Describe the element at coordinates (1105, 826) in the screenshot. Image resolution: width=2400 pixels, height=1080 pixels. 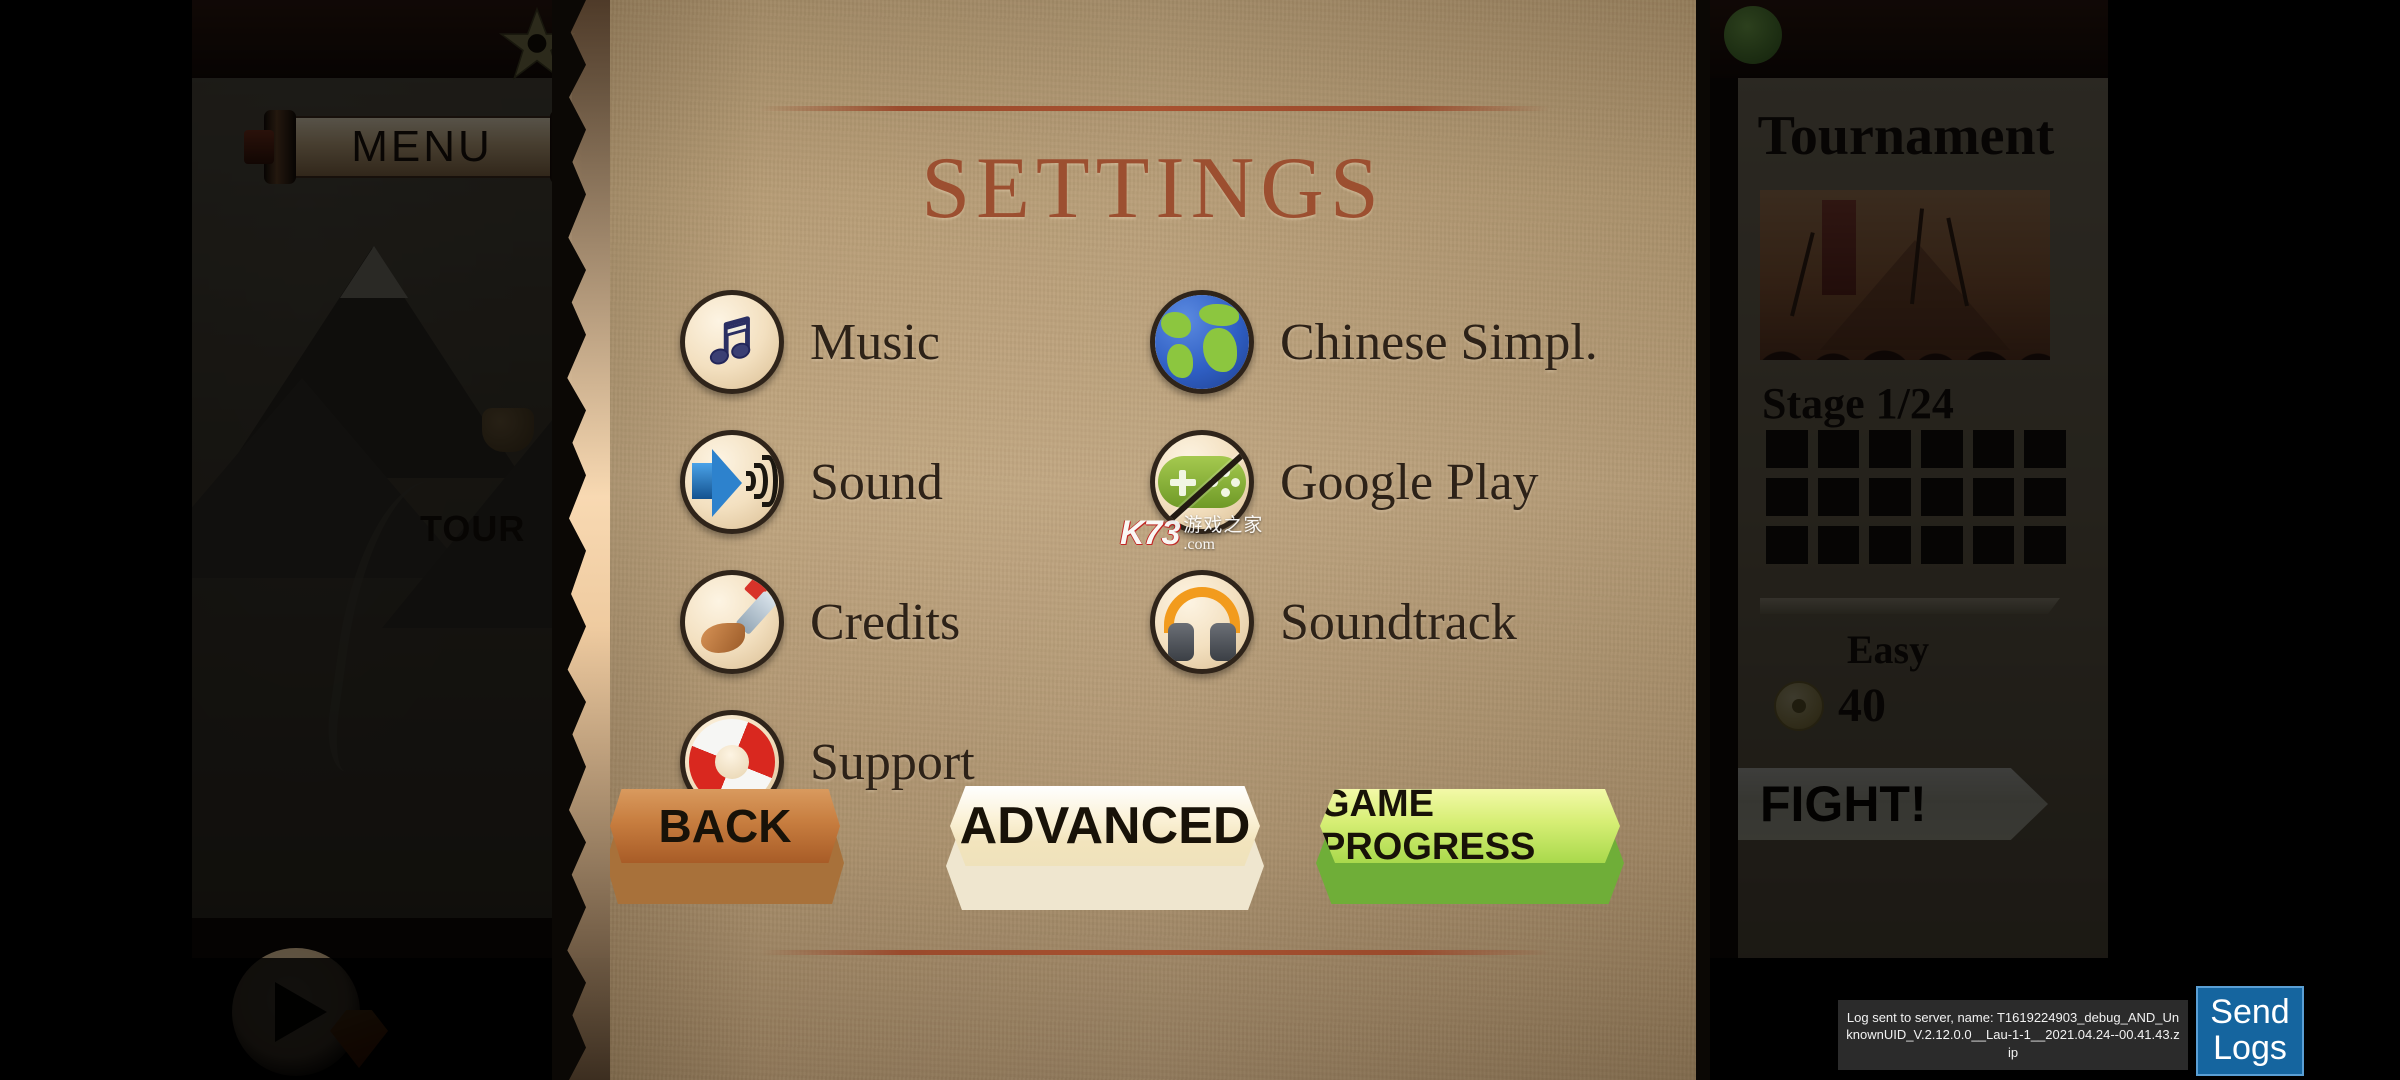
I see `advanced-button: ADVANCED` at that location.